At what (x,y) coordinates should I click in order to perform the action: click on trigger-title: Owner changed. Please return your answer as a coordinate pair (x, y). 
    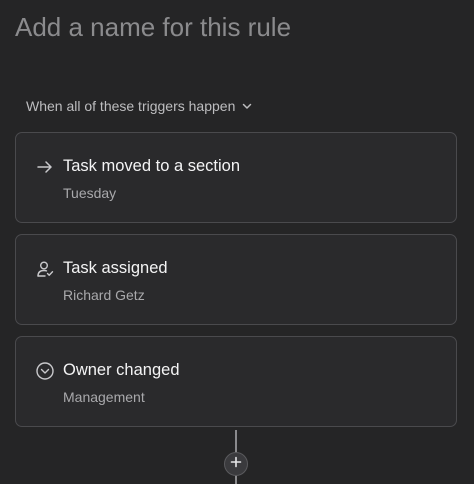
    Looking at the image, I should click on (121, 370).